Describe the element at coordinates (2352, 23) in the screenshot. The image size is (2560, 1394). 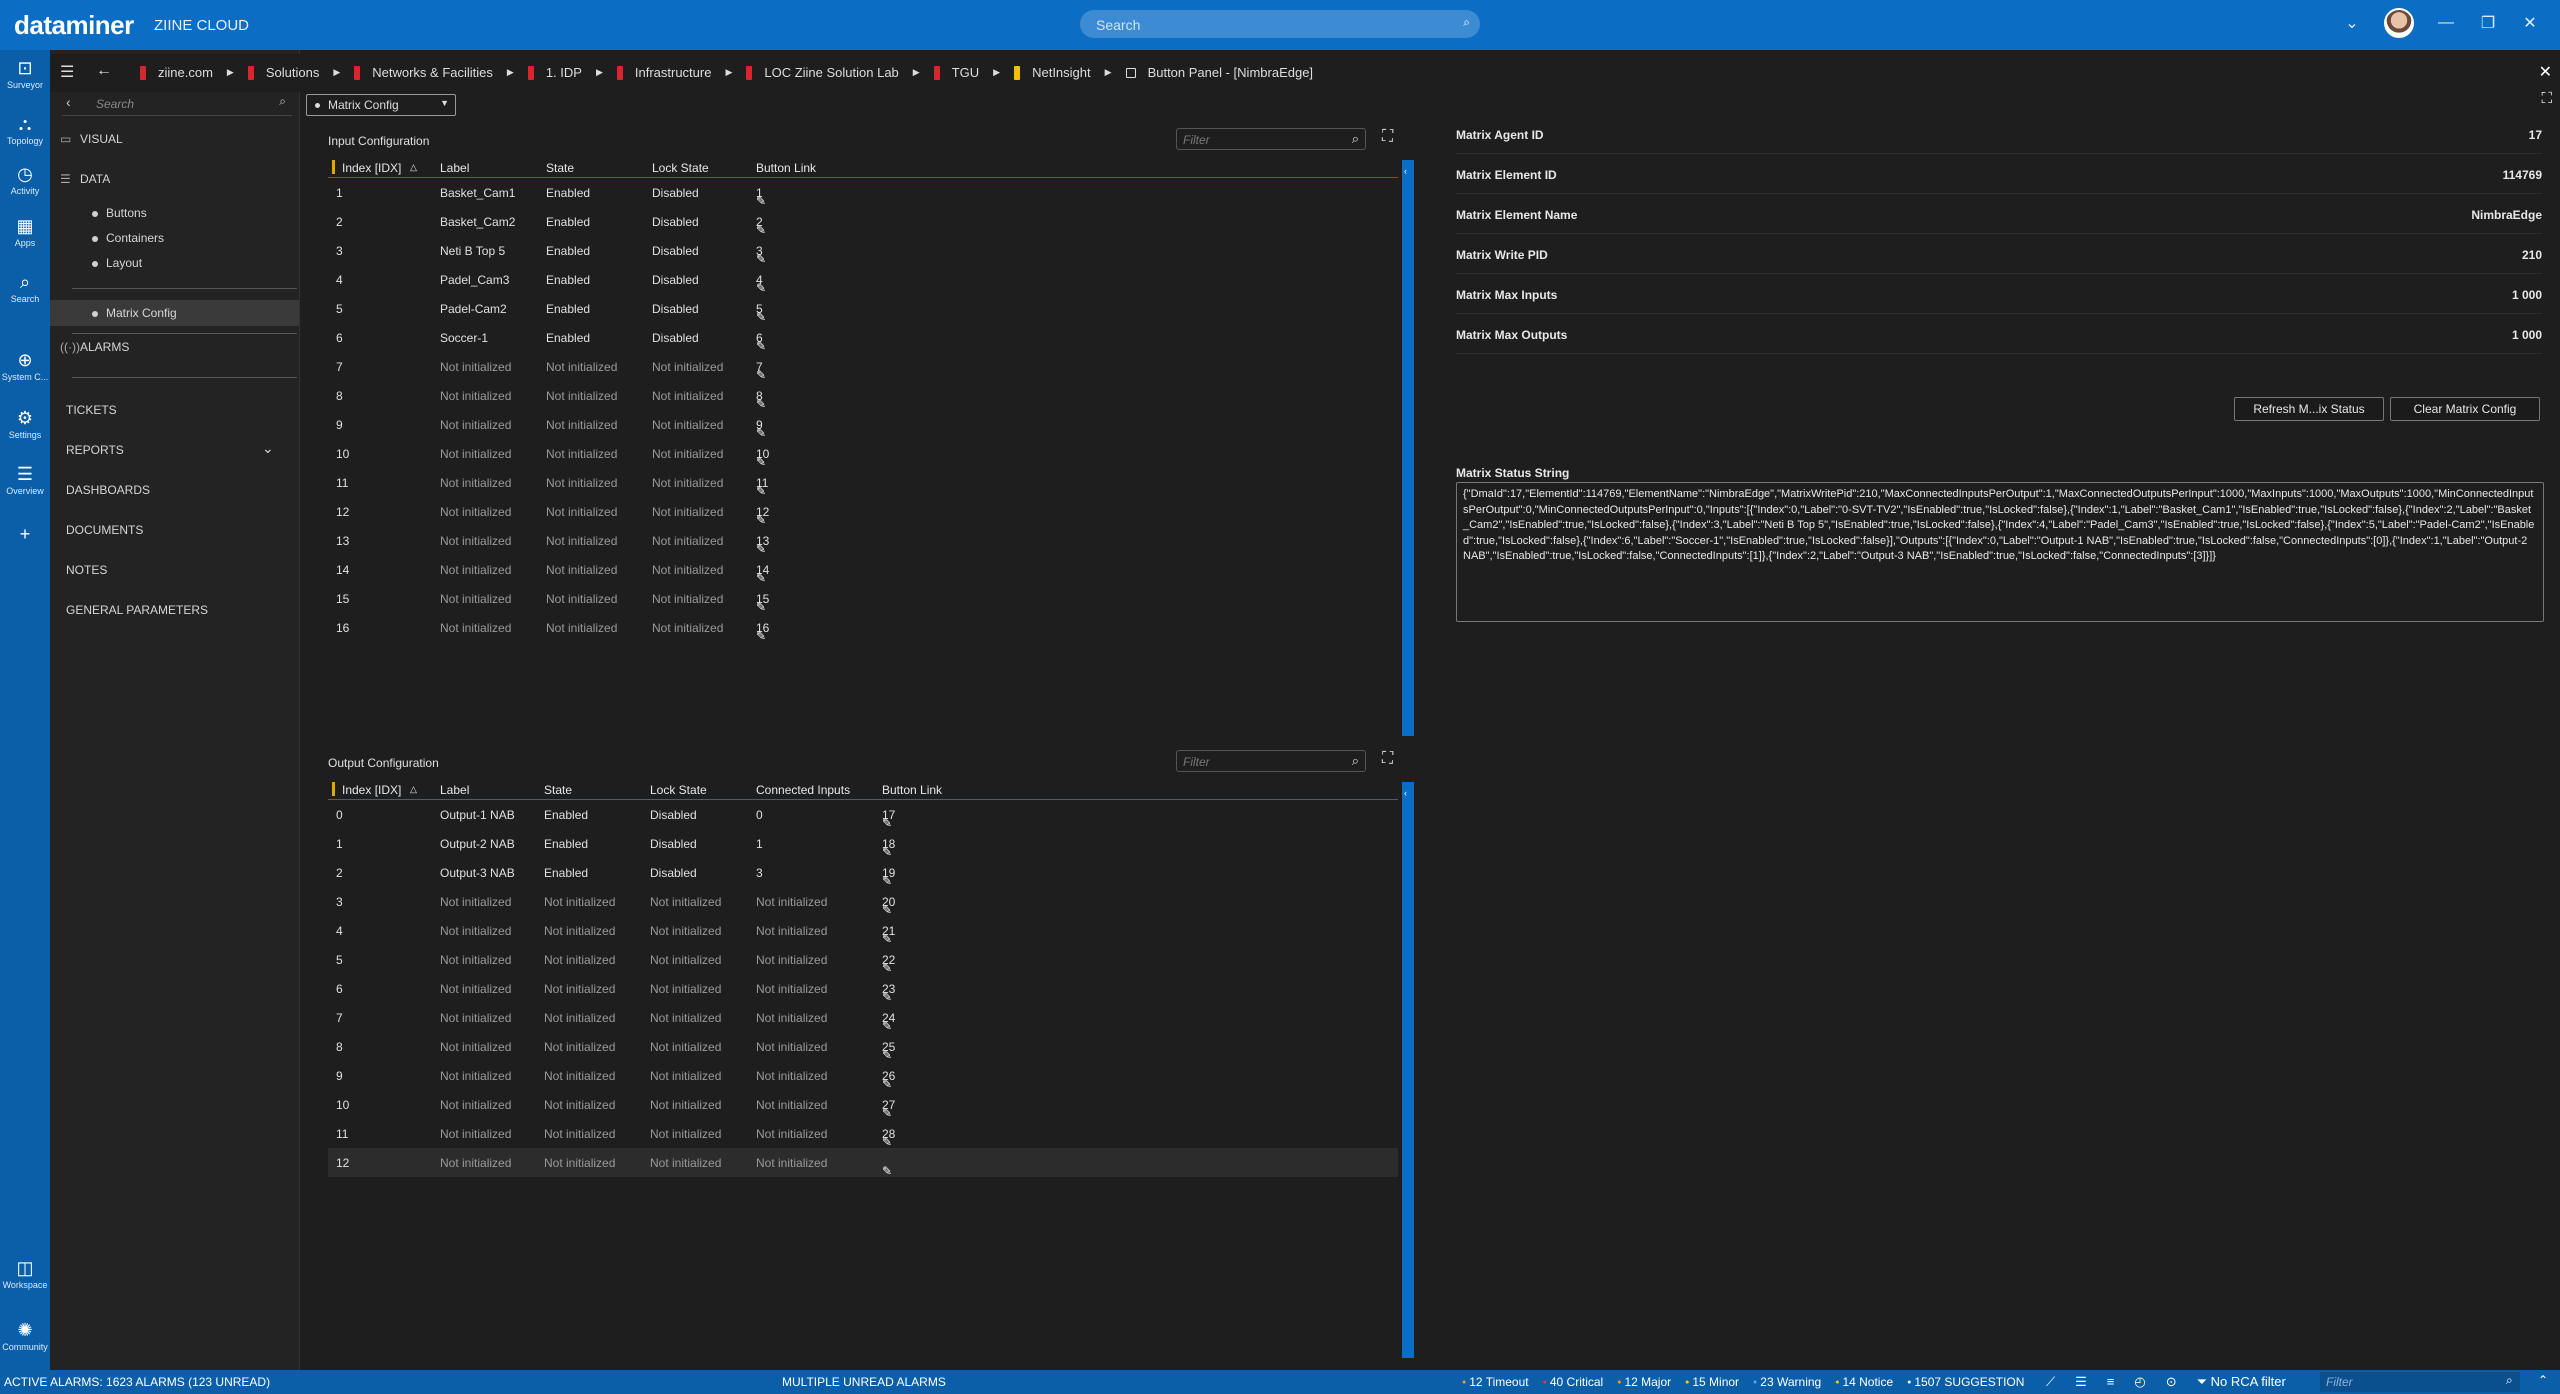
I see `user-menu-dropdown-icon: ⌄` at that location.